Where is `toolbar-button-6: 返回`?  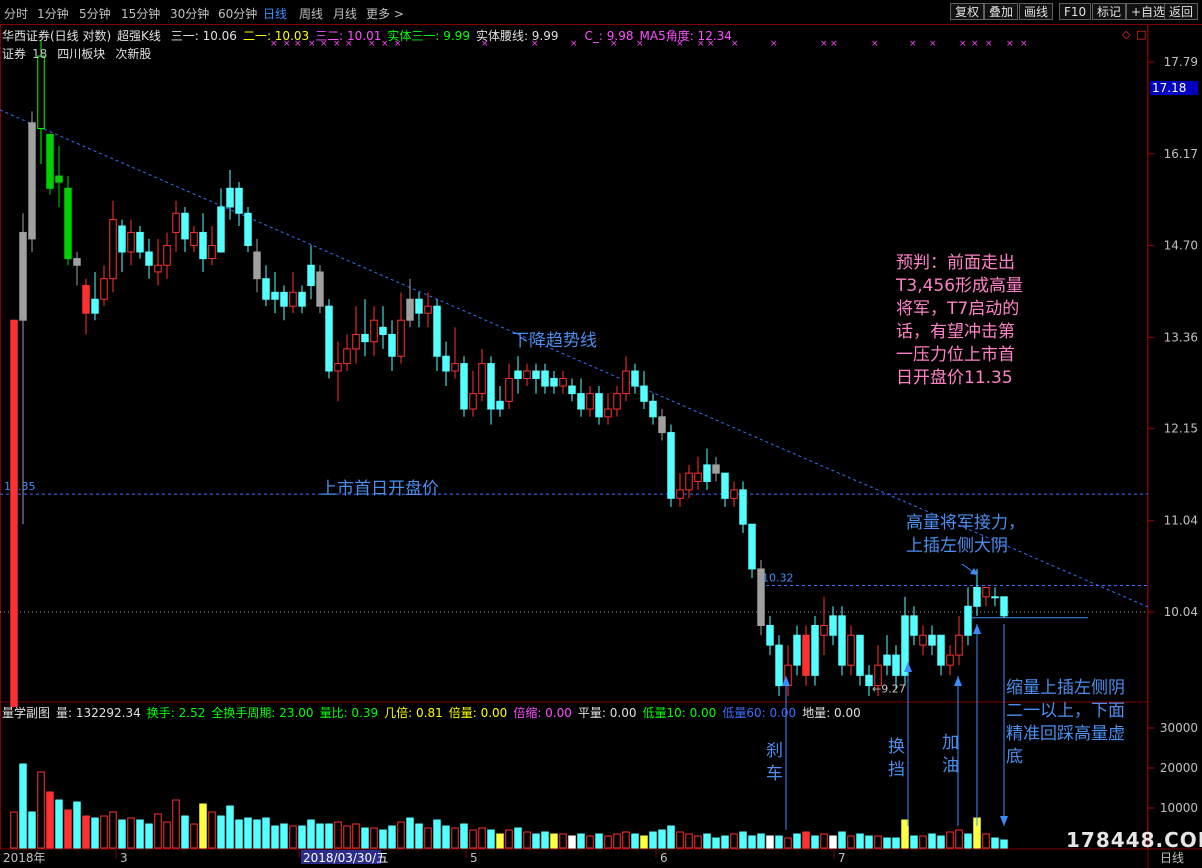
toolbar-button-6: 返回 is located at coordinates (1181, 11).